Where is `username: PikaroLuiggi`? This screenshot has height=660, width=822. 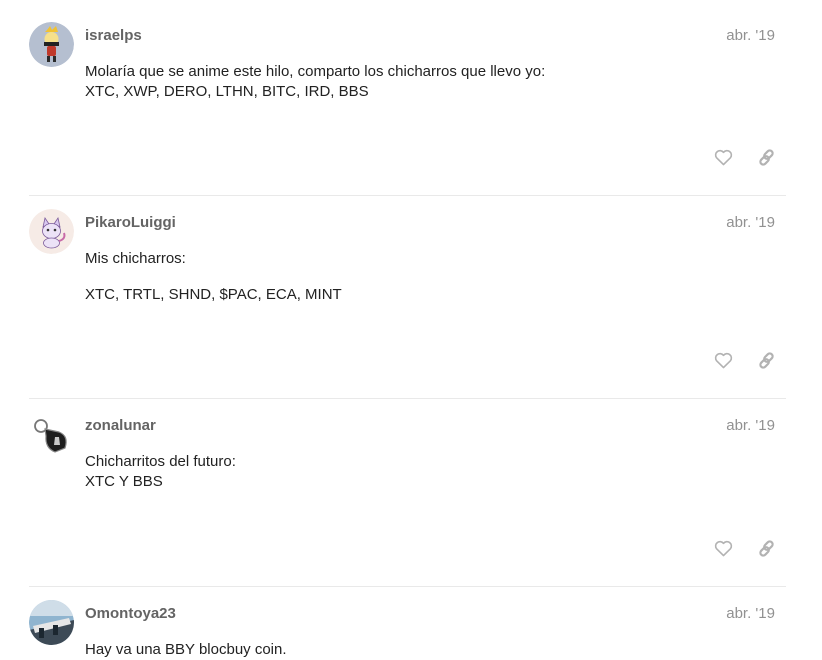 username: PikaroLuiggi is located at coordinates (130, 222).